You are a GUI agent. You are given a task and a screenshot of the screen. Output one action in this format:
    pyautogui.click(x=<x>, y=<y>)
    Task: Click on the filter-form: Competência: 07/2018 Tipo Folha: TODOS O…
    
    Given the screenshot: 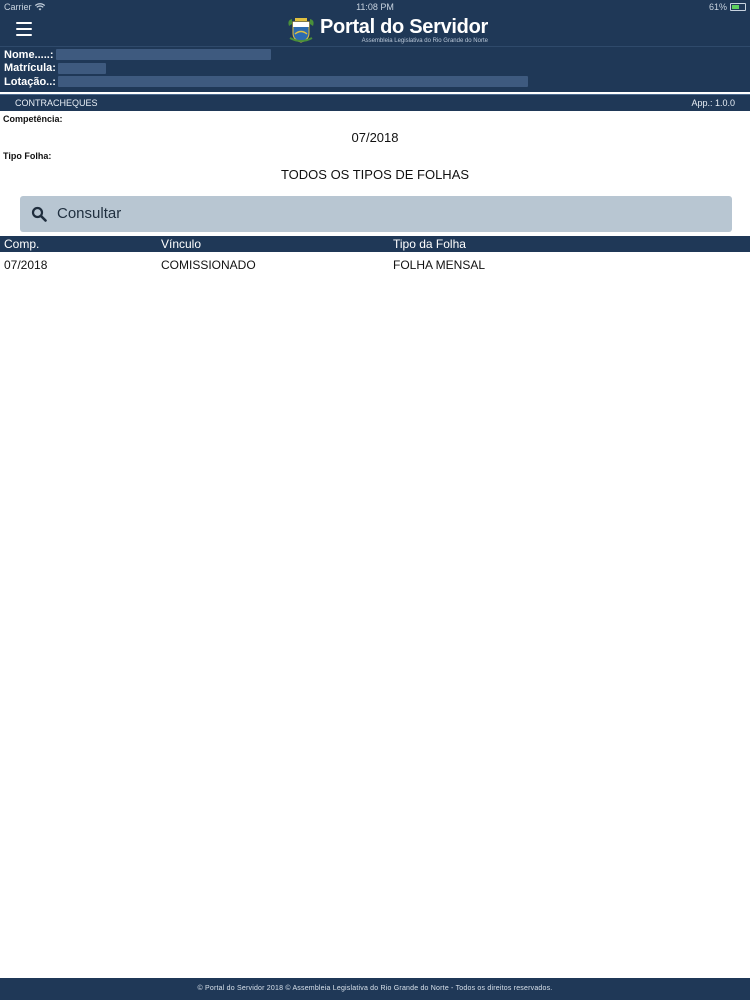 What is the action you would take?
    pyautogui.click(x=375, y=148)
    